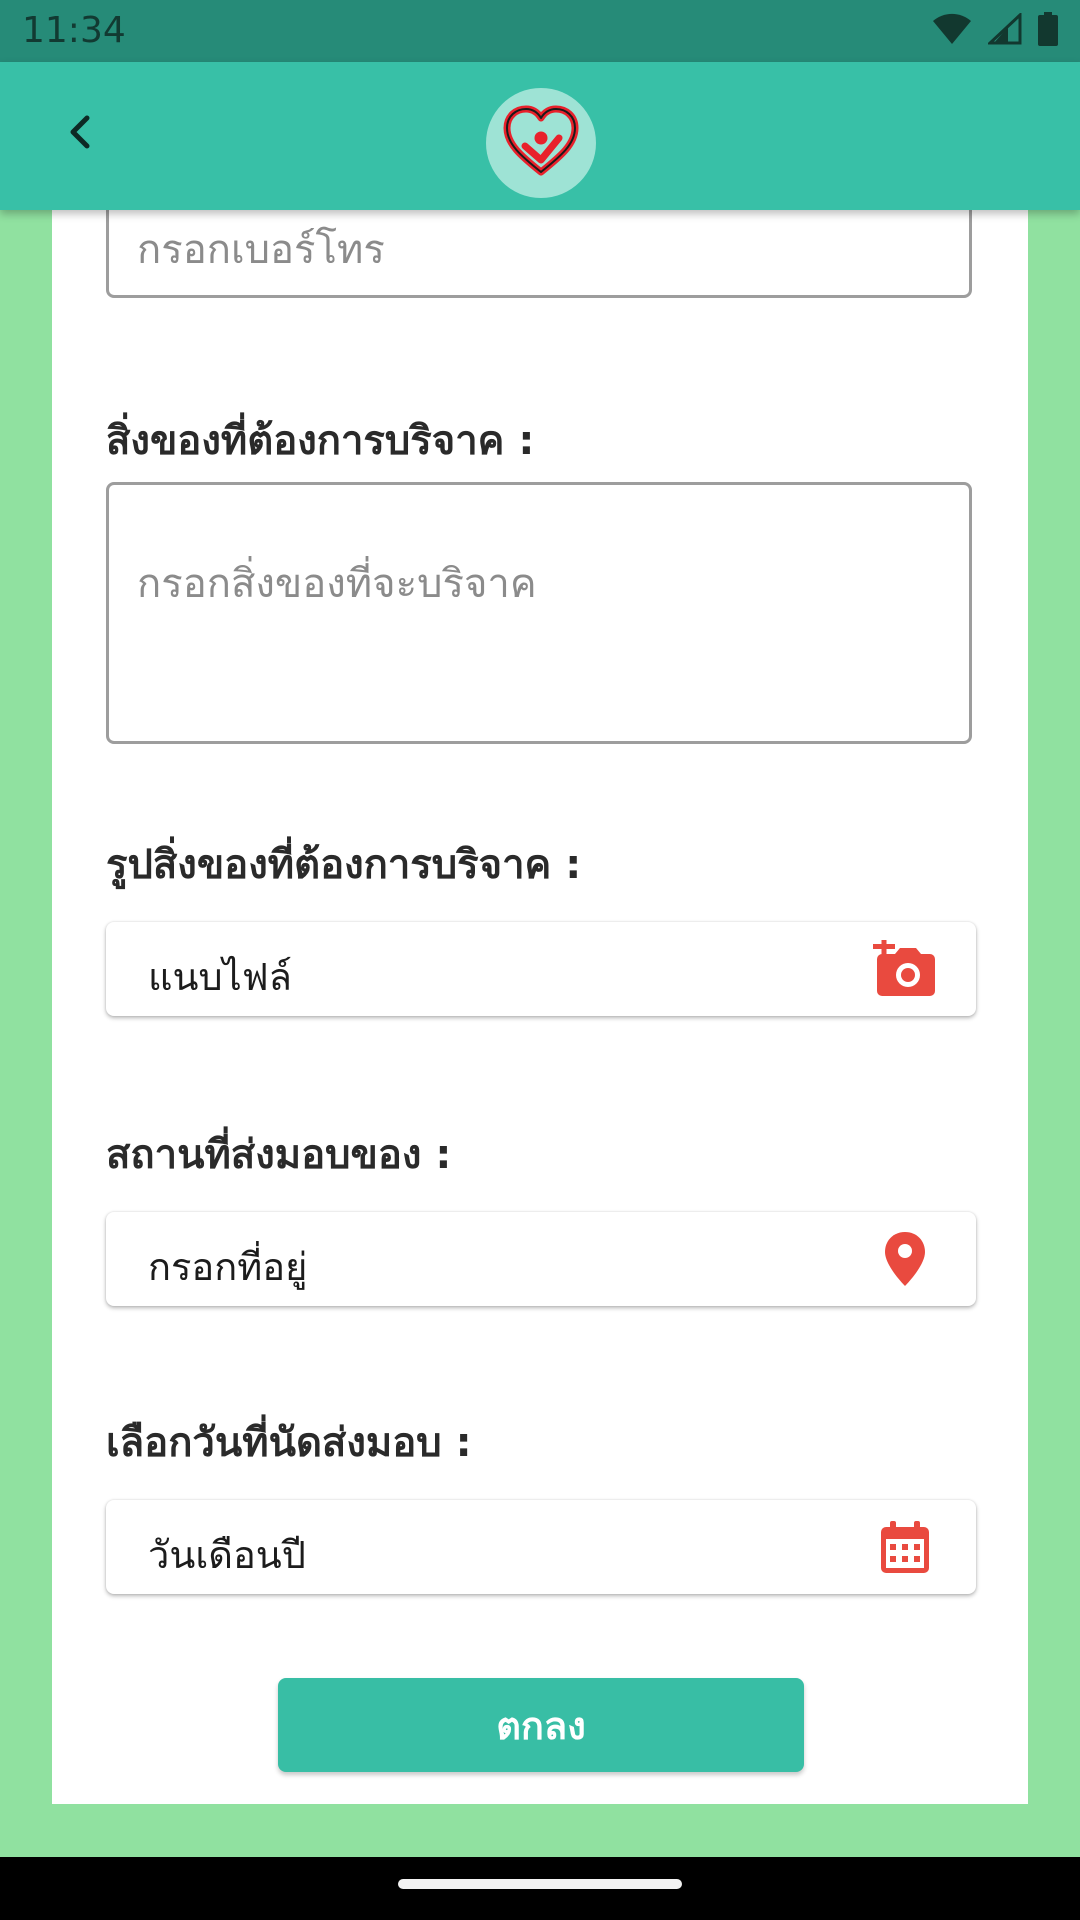 This screenshot has height=1920, width=1080. What do you see at coordinates (289, 1443) in the screenshot?
I see `date-label: เลือกวันที่นัดส่งมอบ :` at bounding box center [289, 1443].